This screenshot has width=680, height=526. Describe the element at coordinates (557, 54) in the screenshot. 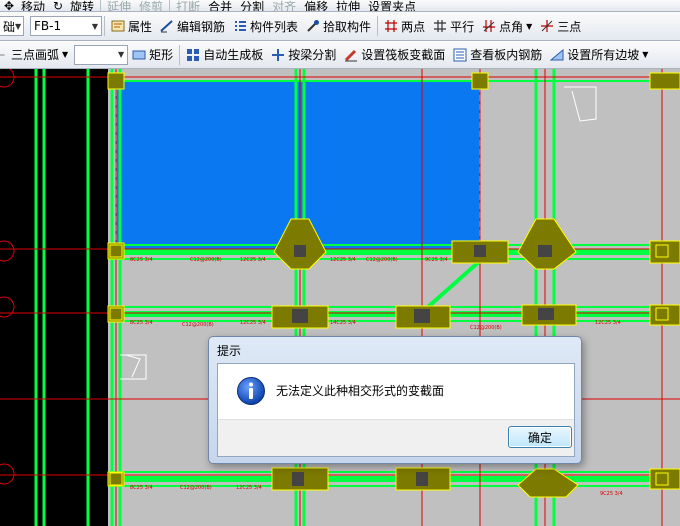

I see `slope-icon` at that location.